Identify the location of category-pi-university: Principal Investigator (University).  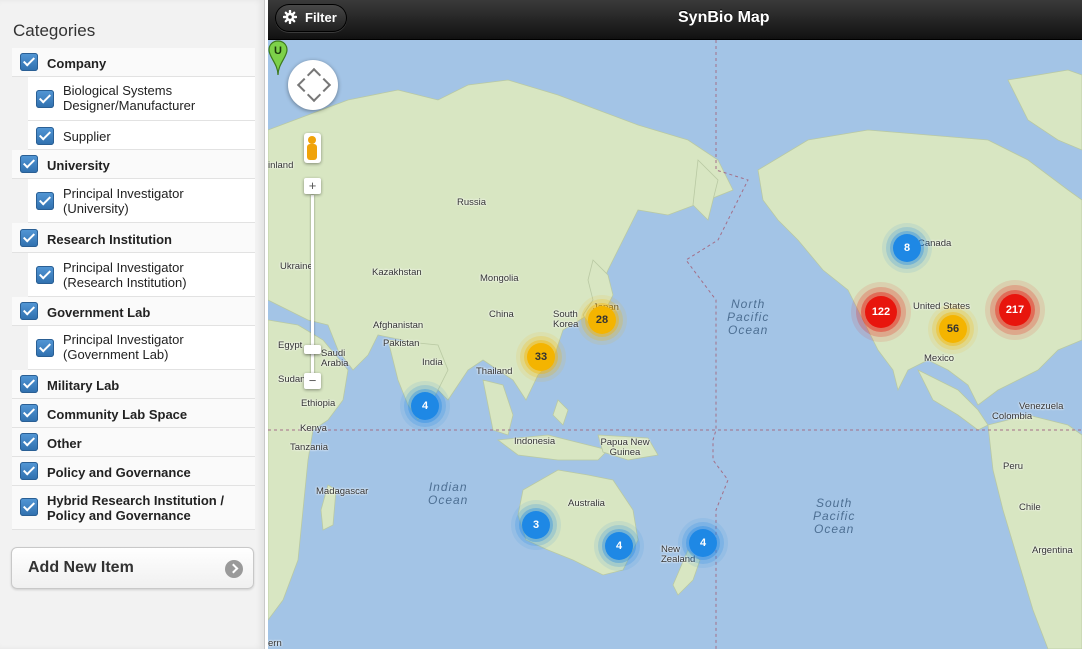
(141, 201).